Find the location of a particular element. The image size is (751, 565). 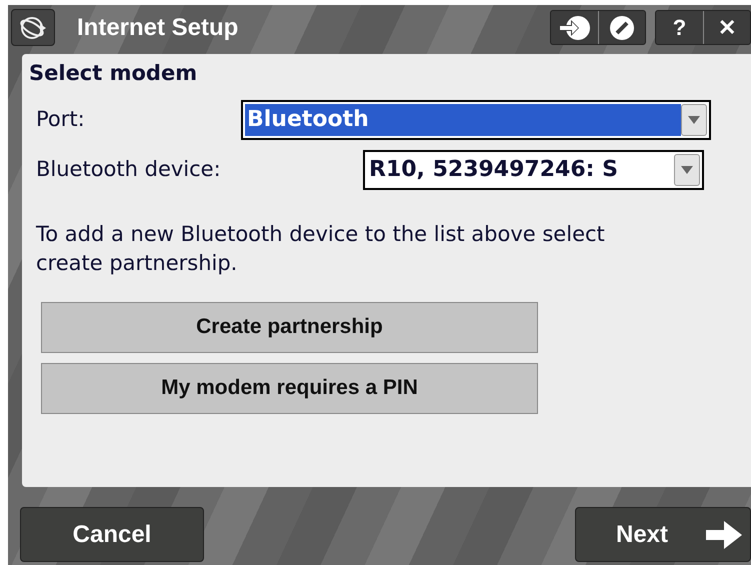

close-button: ✕ is located at coordinates (726, 27).